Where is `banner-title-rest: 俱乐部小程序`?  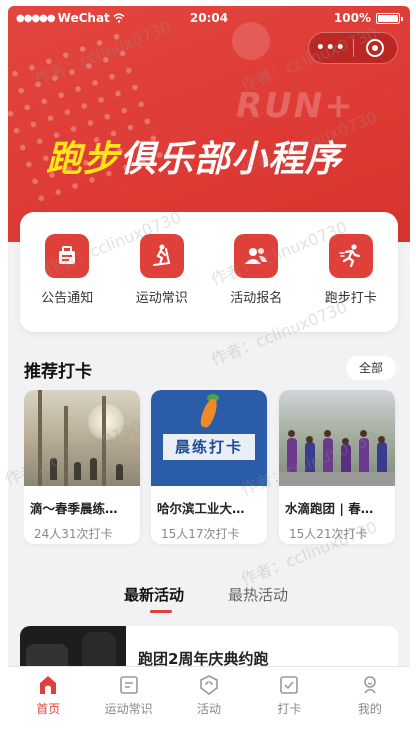 banner-title-rest: 俱乐部小程序 is located at coordinates (231, 159).